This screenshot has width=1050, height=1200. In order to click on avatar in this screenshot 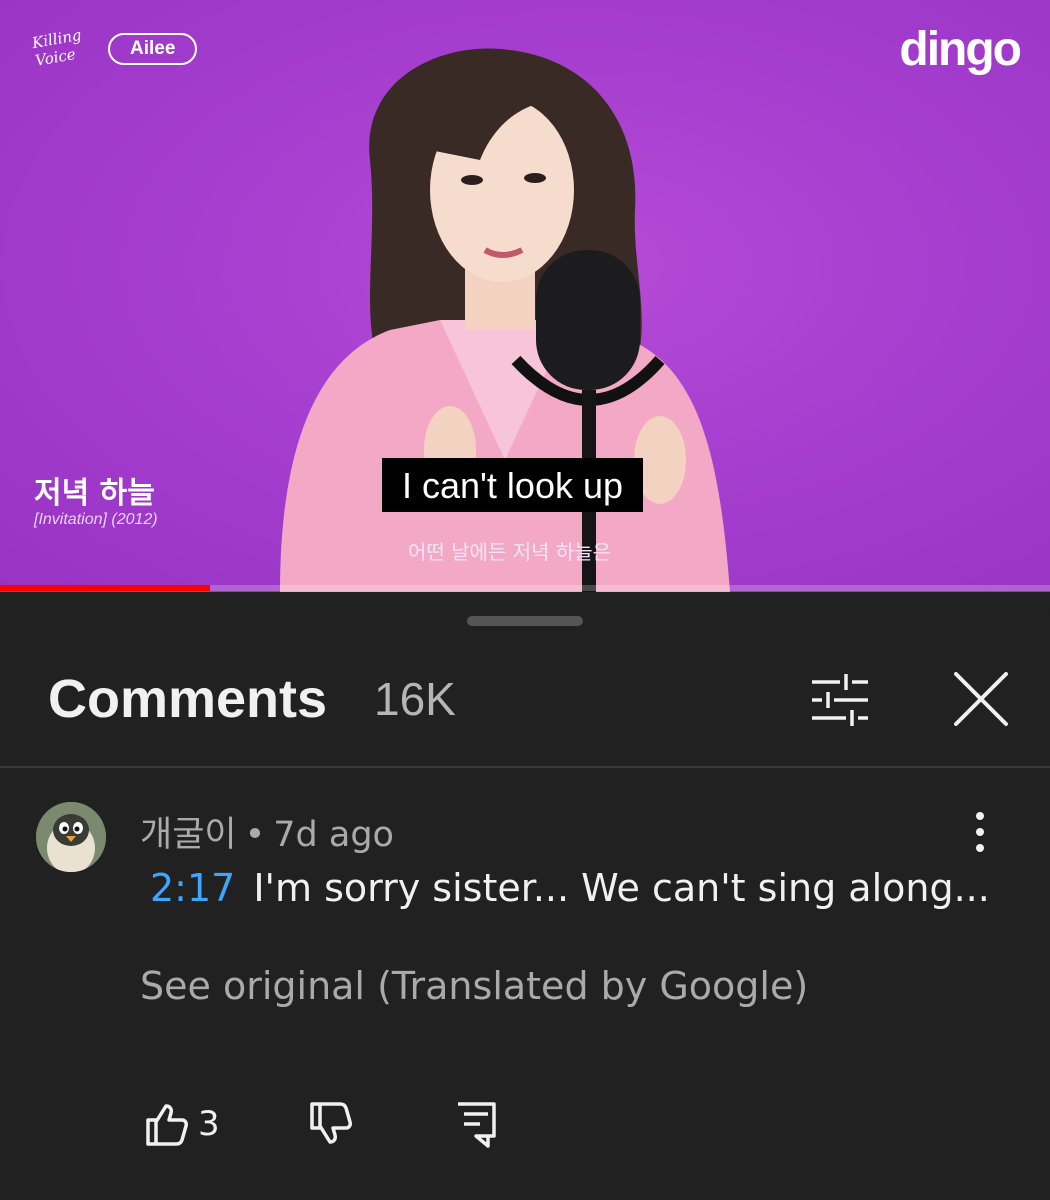, I will do `click(71, 837)`.